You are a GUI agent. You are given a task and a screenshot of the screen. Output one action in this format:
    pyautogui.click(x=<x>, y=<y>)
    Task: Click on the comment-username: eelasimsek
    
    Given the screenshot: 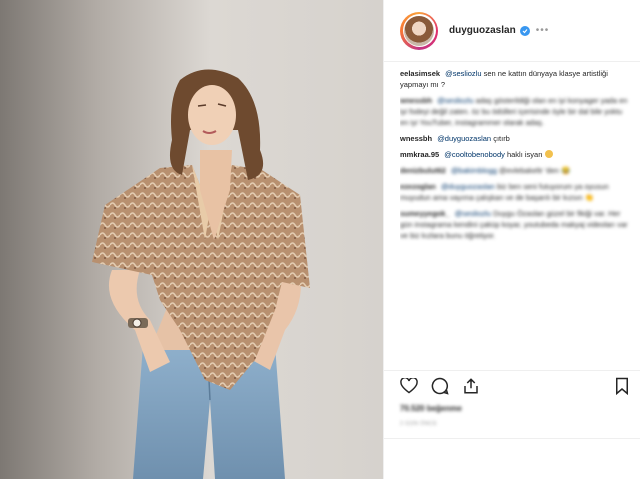 What is the action you would take?
    pyautogui.click(x=420, y=73)
    